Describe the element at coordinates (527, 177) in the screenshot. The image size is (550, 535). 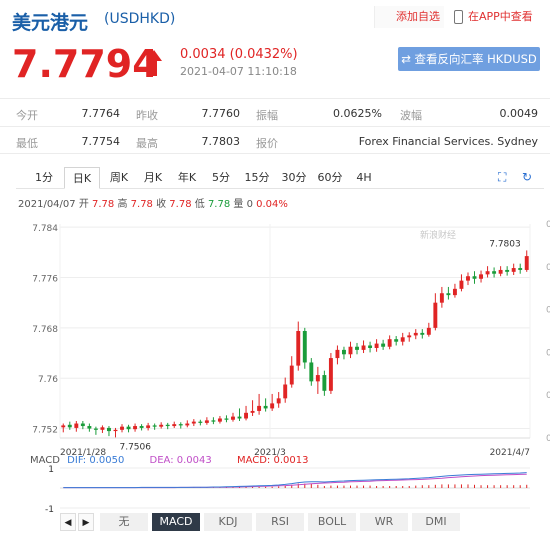
I see `refresh-icon: ↻` at that location.